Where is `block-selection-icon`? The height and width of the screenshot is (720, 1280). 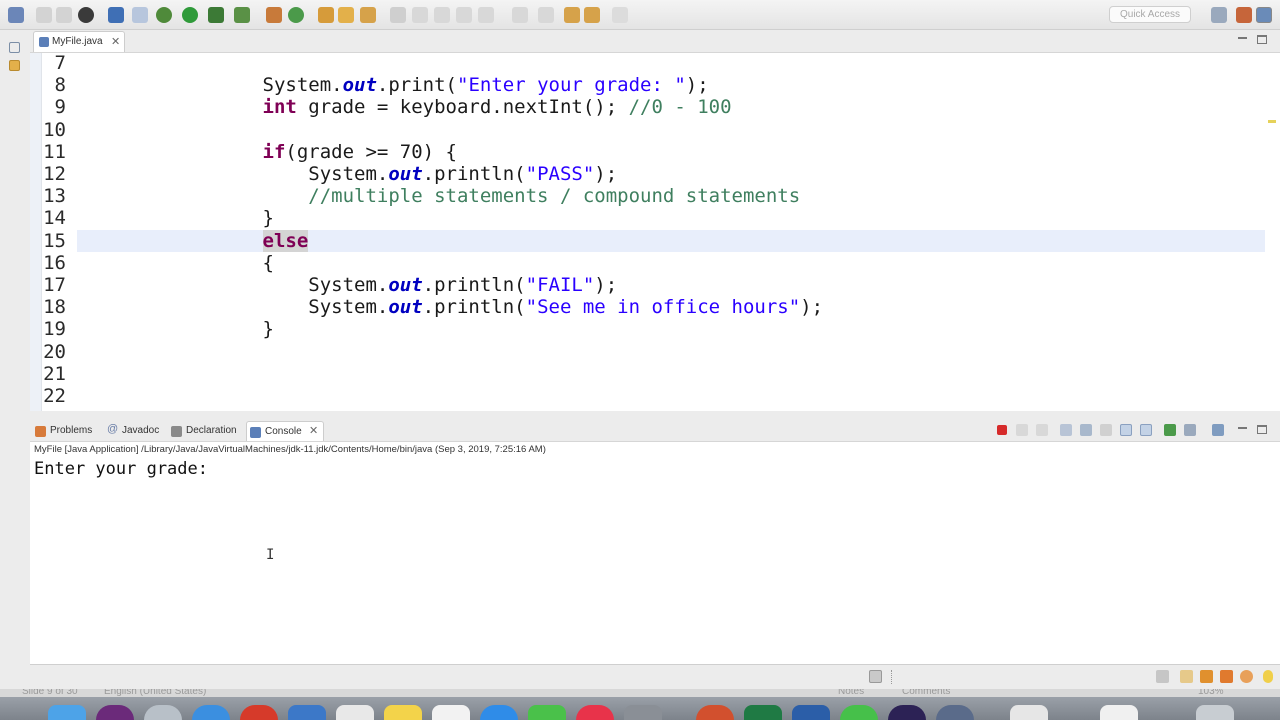
block-selection-icon is located at coordinates (486, 15).